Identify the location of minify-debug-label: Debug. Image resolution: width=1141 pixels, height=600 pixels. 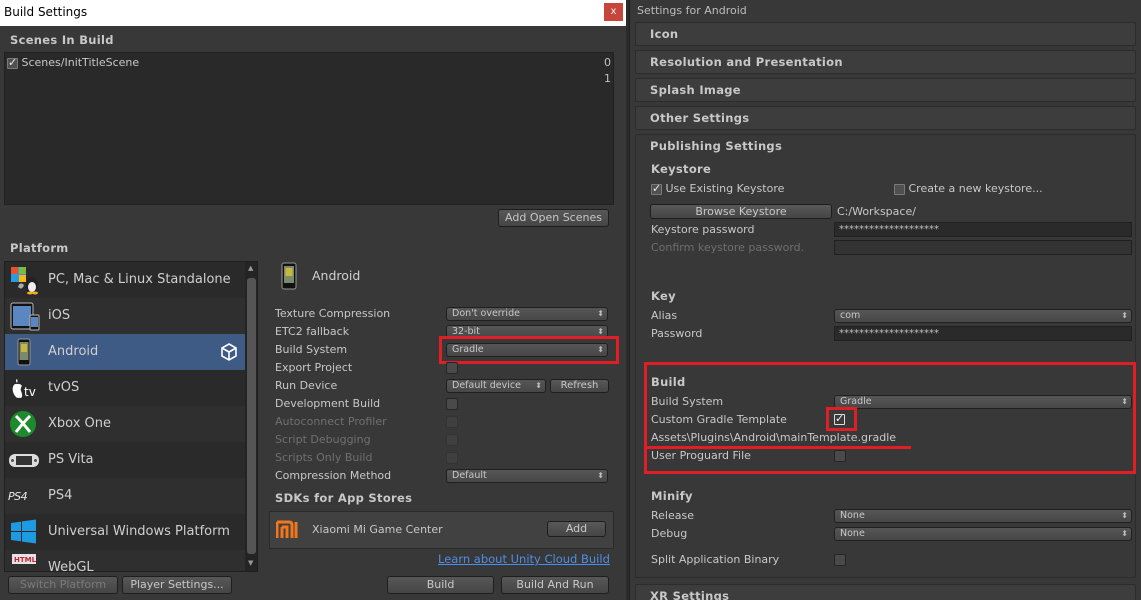
(669, 533).